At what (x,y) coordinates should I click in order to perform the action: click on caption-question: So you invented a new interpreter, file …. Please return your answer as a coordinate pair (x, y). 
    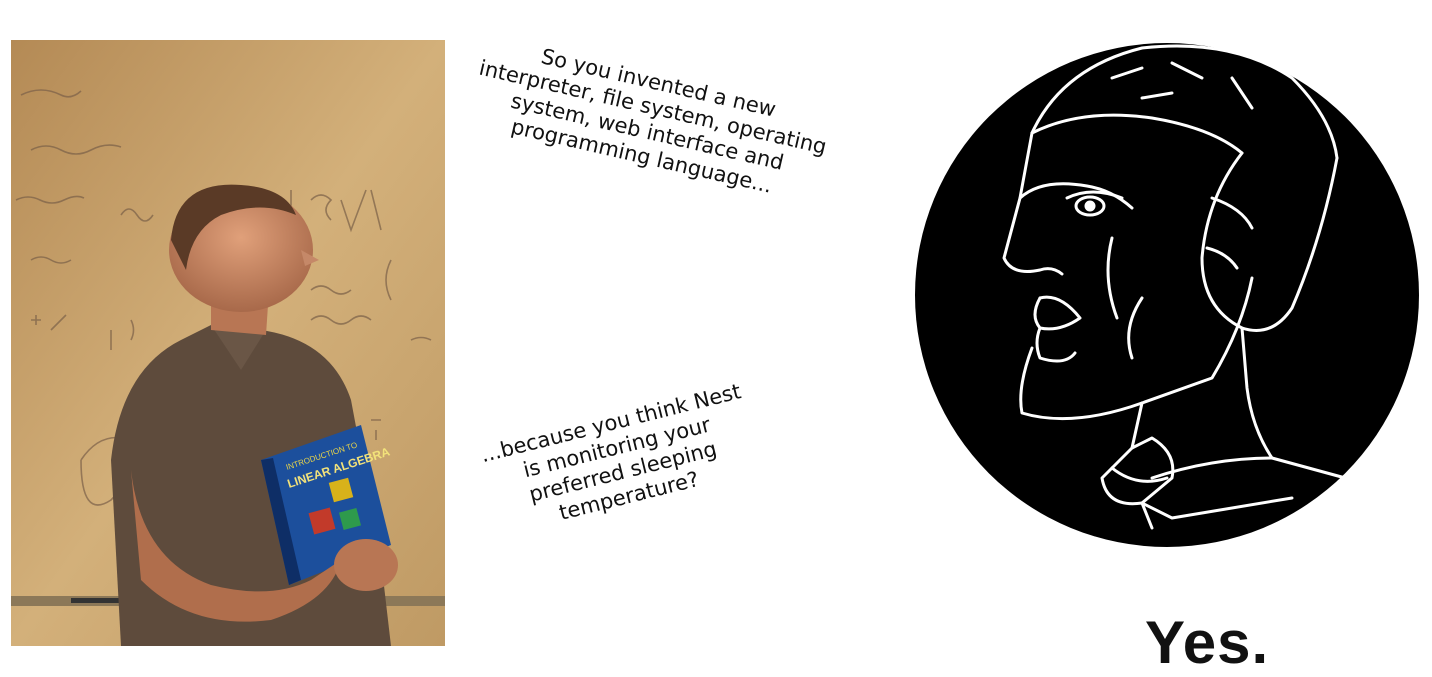
    Looking at the image, I should click on (652, 121).